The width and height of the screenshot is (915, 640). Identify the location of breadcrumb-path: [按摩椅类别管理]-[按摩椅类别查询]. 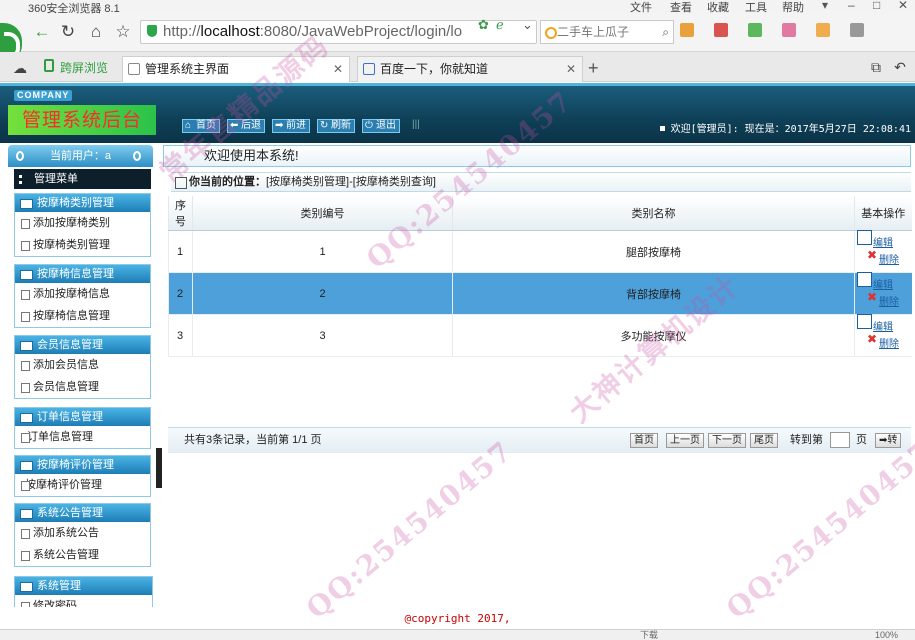
(351, 182).